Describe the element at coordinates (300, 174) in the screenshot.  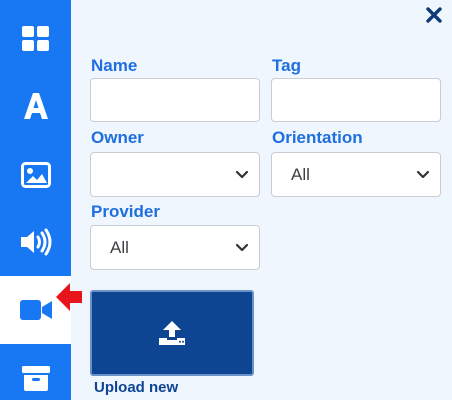
I see `orientation-select-value: All` at that location.